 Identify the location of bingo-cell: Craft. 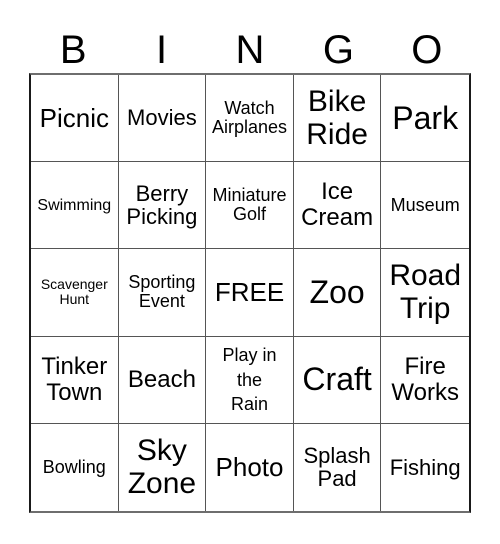
(337, 380).